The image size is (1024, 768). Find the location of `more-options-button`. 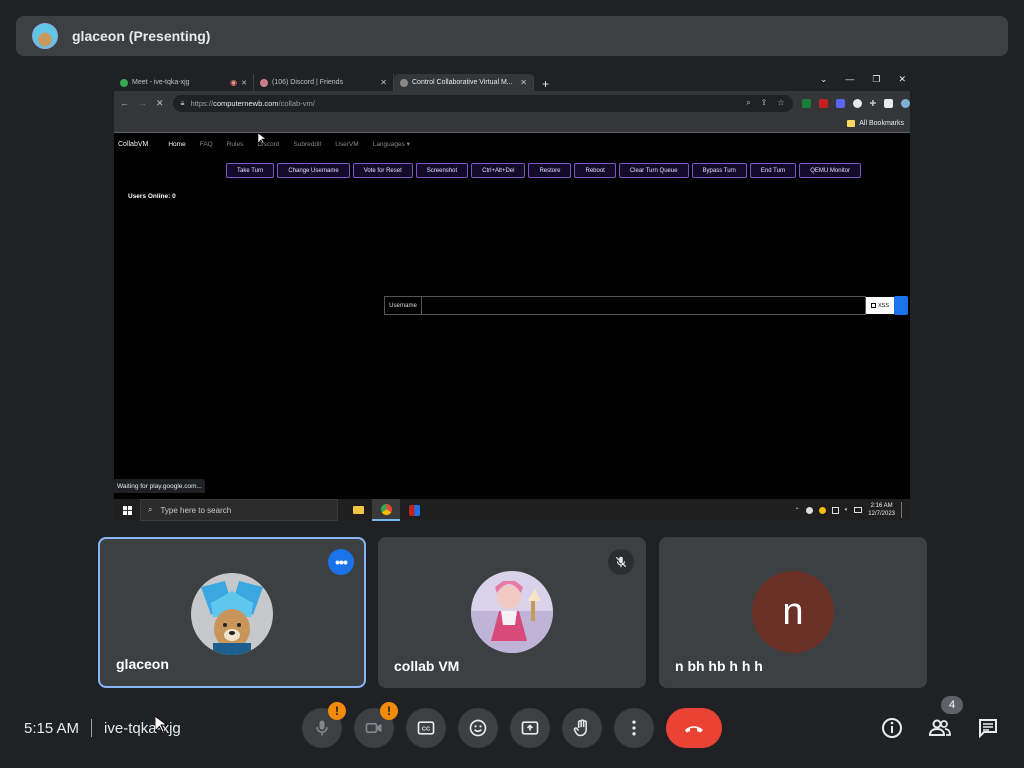

more-options-button is located at coordinates (634, 728).